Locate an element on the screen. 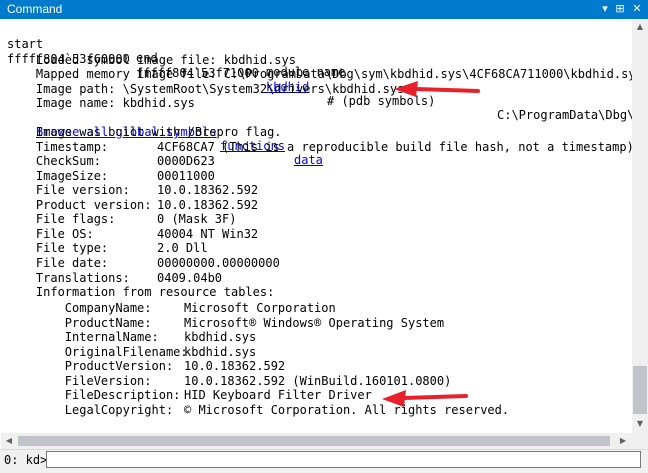  property-label: FileVersion: is located at coordinates (79, 380).